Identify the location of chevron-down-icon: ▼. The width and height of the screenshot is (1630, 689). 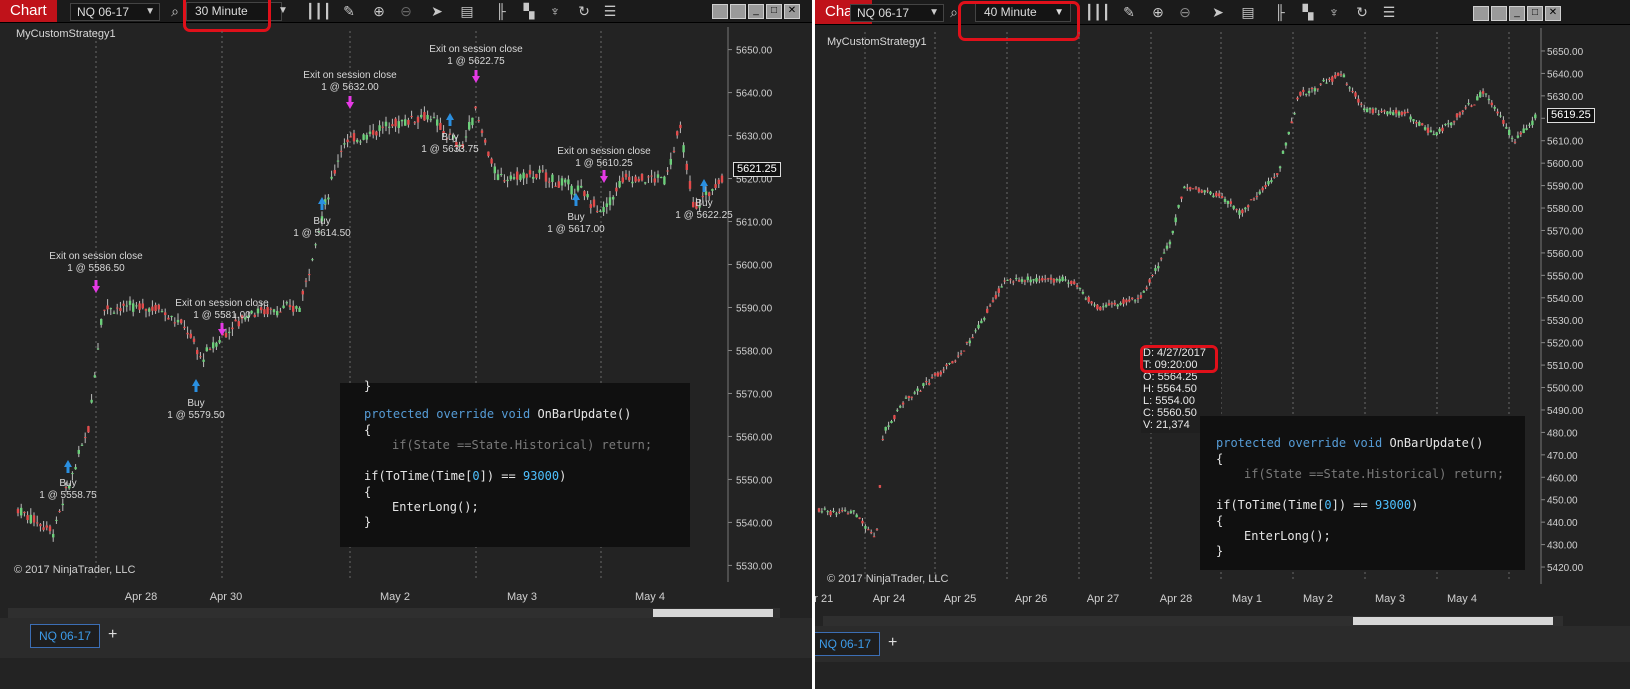
(283, 11).